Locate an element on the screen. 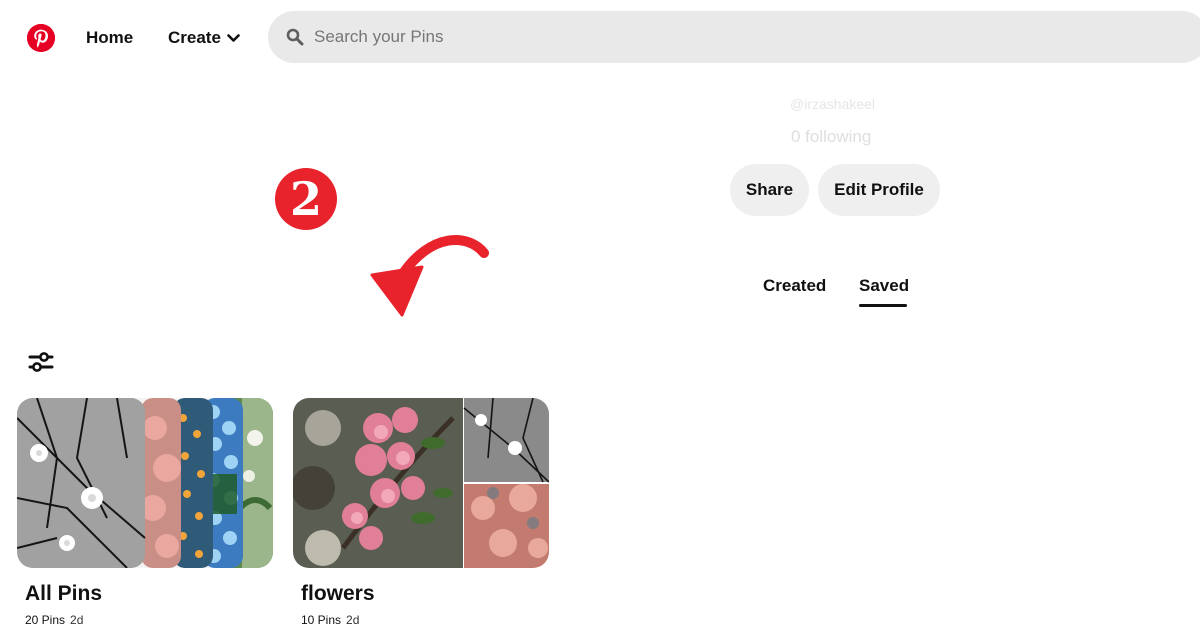 Image resolution: width=1200 pixels, height=630 pixels. nav-create-dropdown: Create is located at coordinates (204, 38).